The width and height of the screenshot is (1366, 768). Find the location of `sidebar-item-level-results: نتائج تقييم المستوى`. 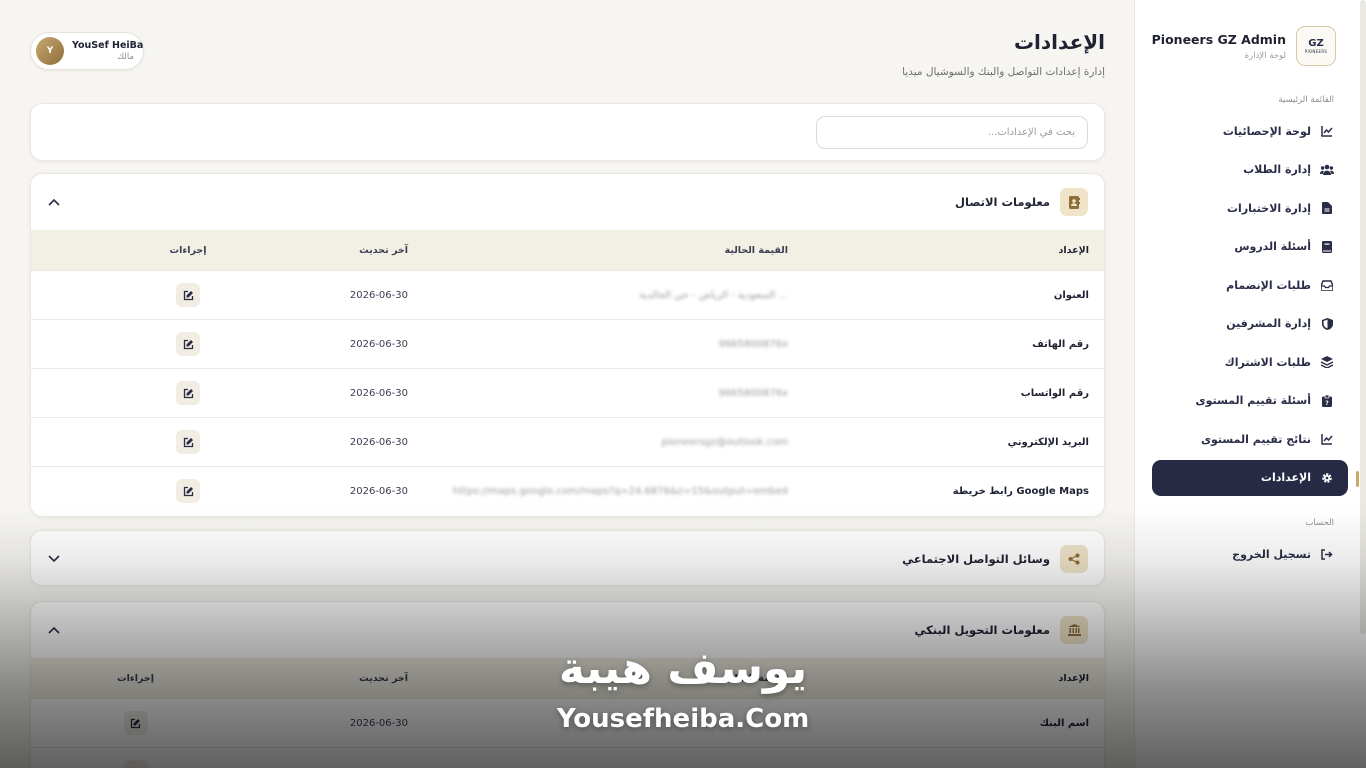

sidebar-item-level-results: نتائج تقييم المستوى is located at coordinates (1250, 439).